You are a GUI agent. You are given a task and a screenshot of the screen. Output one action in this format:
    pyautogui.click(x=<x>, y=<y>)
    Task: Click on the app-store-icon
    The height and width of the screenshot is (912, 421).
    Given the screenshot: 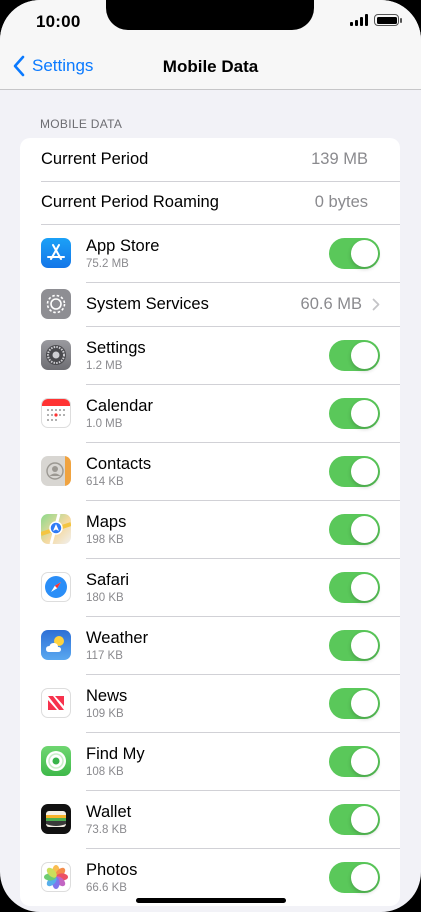 What is the action you would take?
    pyautogui.click(x=56, y=253)
    